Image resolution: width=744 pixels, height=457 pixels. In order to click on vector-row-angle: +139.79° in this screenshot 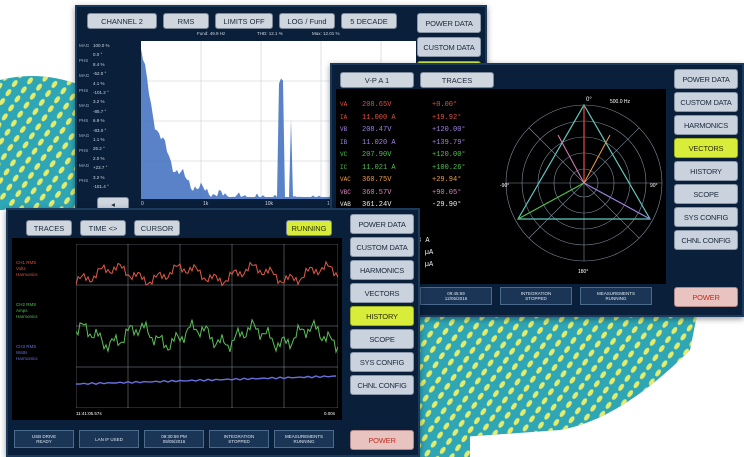, I will do `click(449, 142)`.